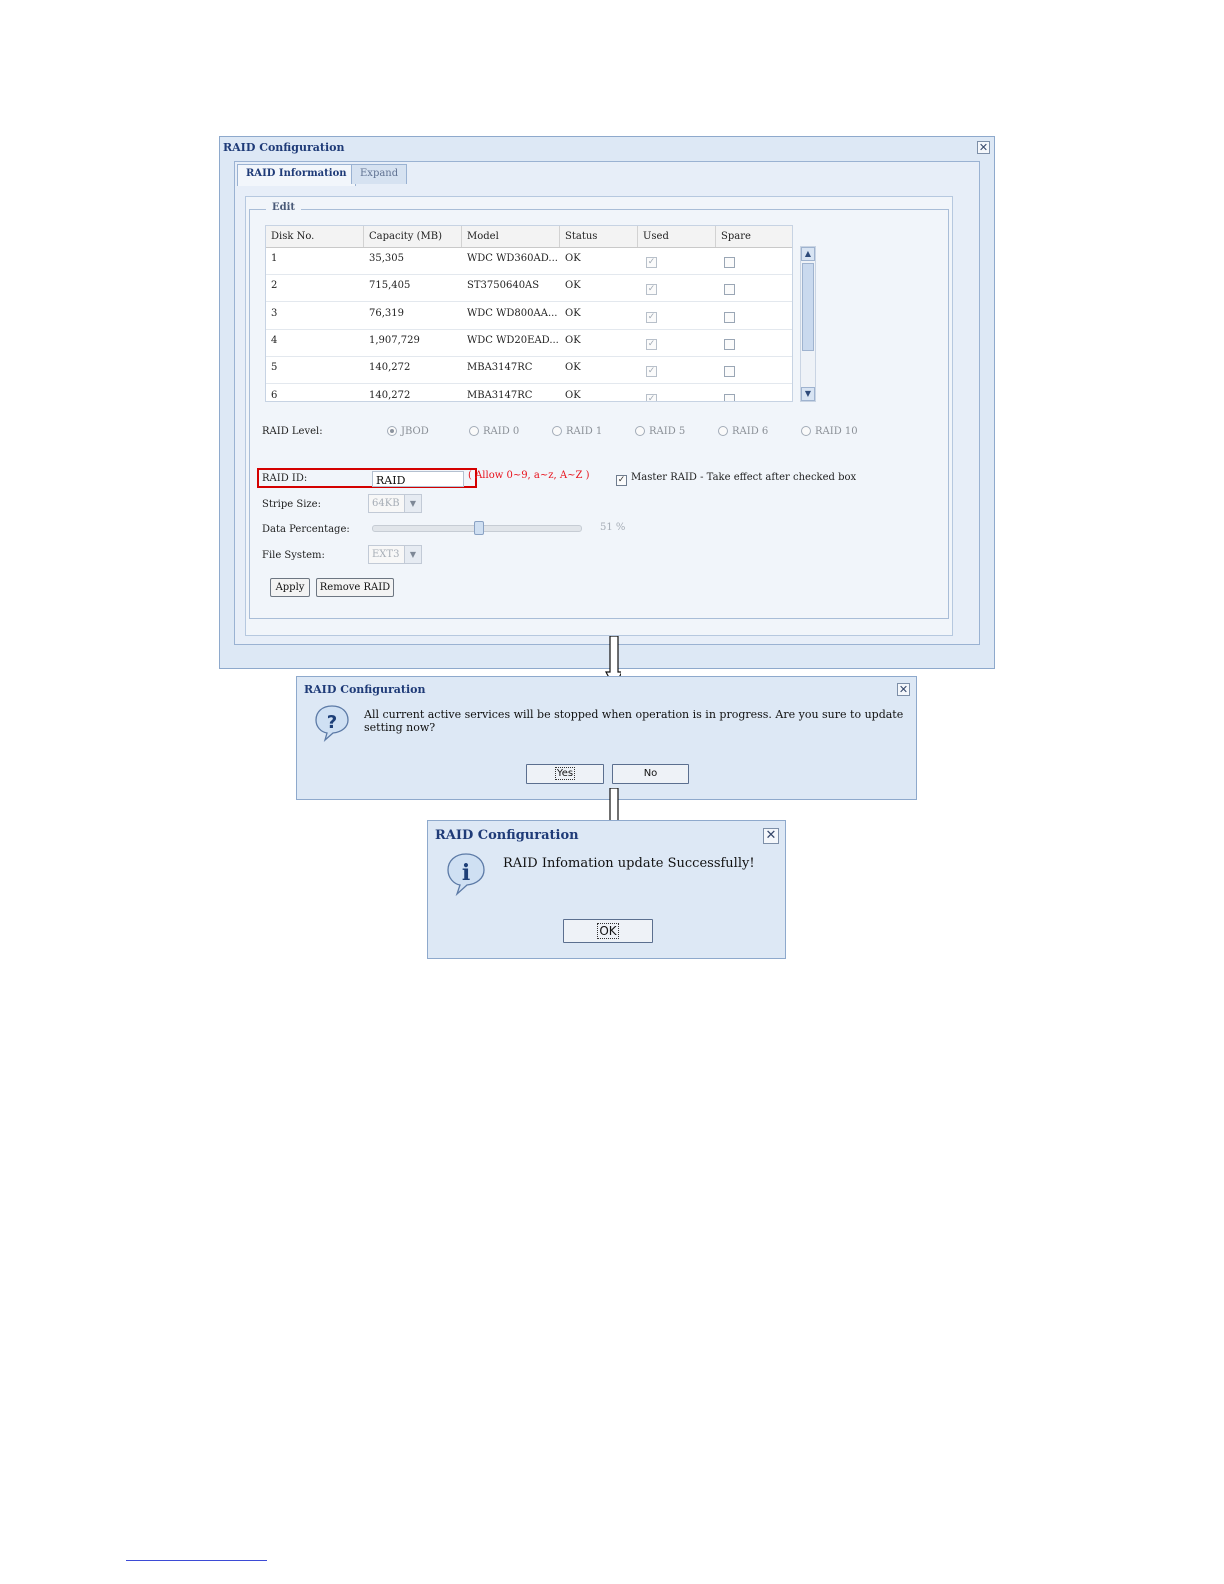  Describe the element at coordinates (529, 392) in the screenshot. I see `table-row: 6 140,272 MBA3147RC OK ✓` at that location.